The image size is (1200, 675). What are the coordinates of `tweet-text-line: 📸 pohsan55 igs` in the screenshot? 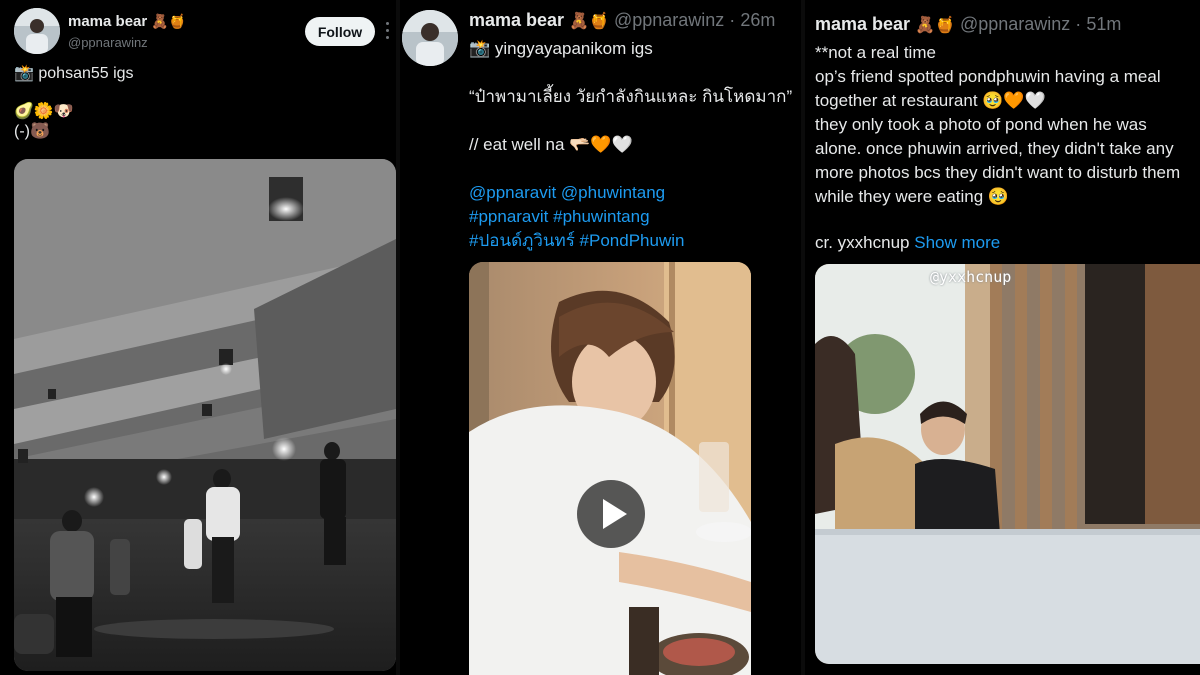 It's located at (74, 73).